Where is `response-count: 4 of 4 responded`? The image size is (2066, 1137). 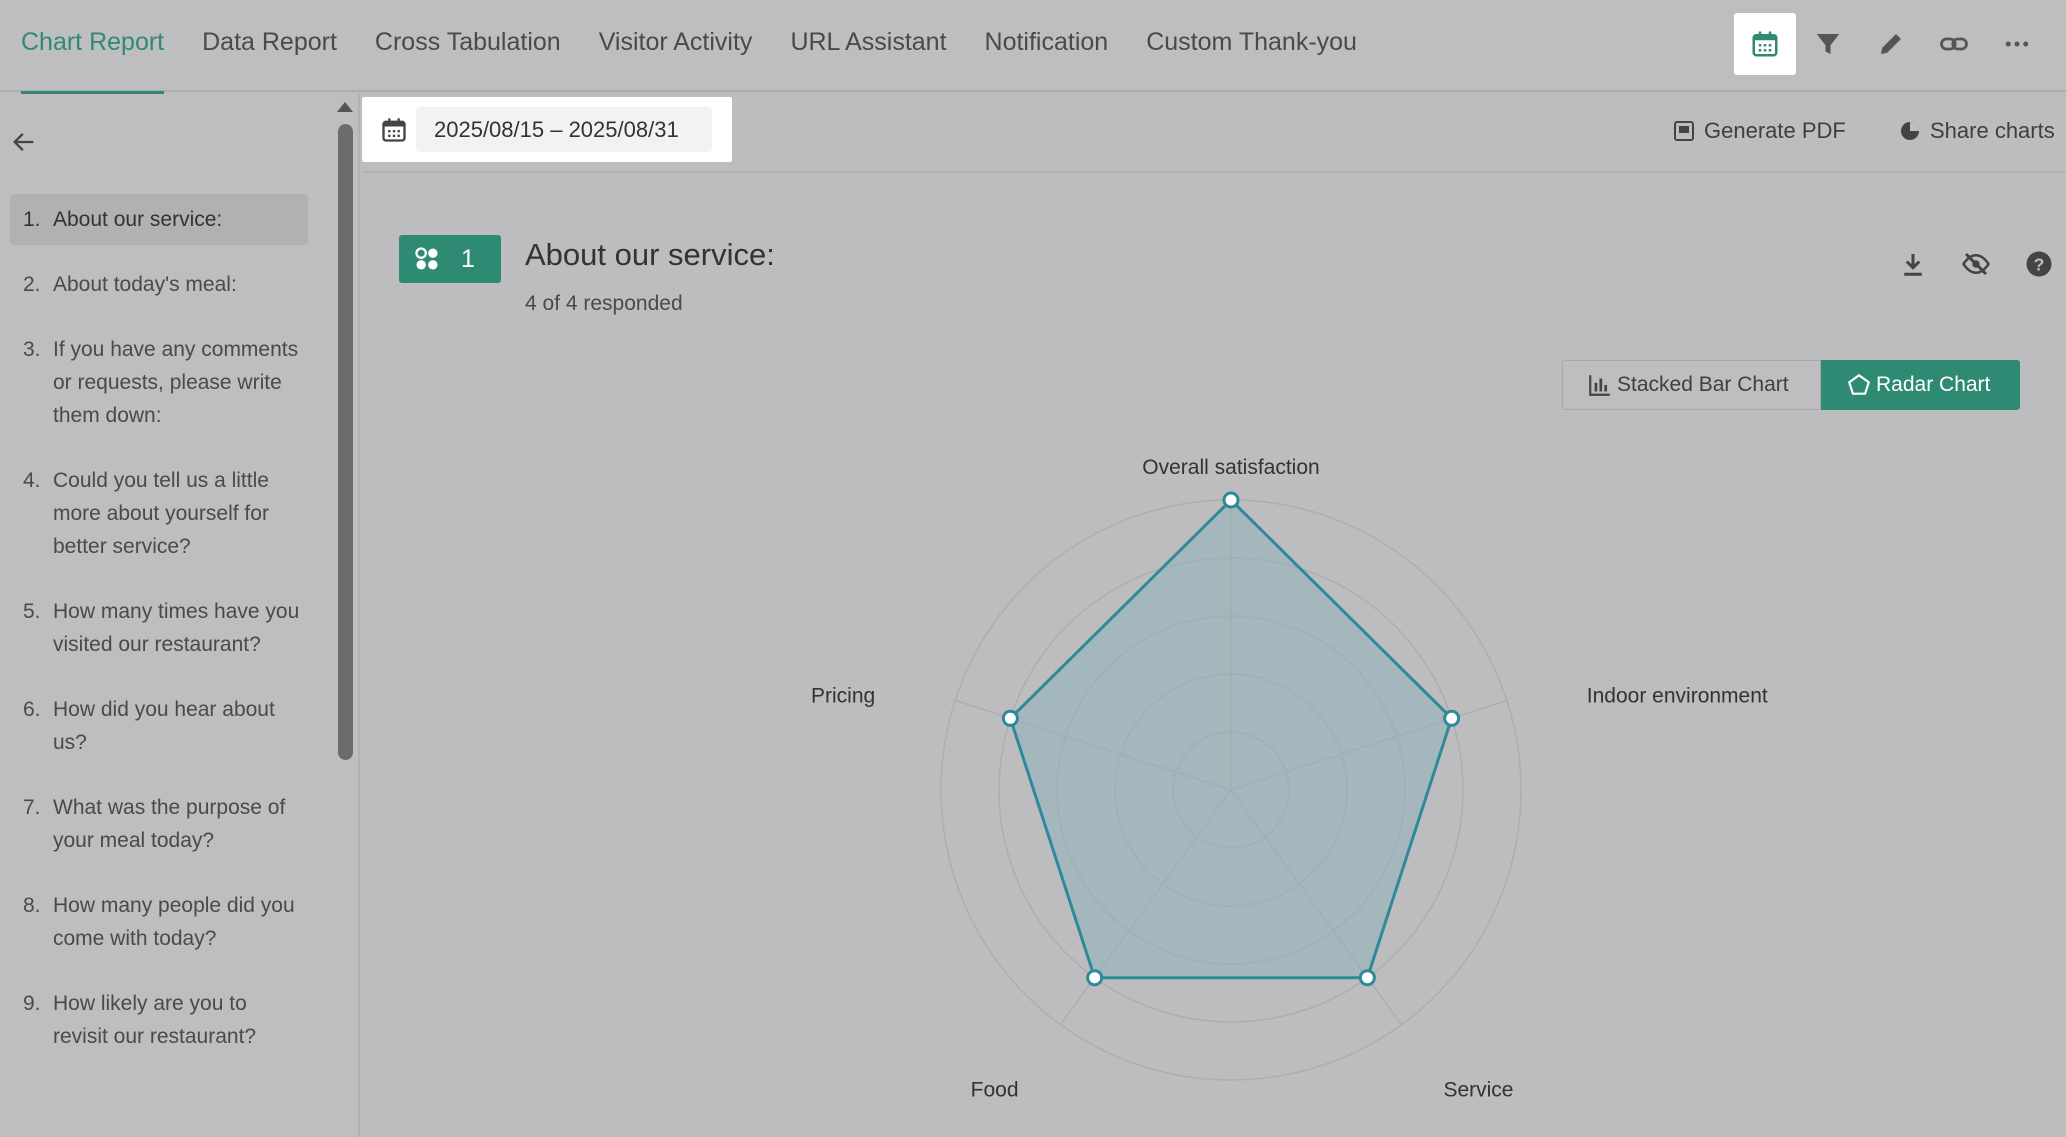 response-count: 4 of 4 responded is located at coordinates (604, 303).